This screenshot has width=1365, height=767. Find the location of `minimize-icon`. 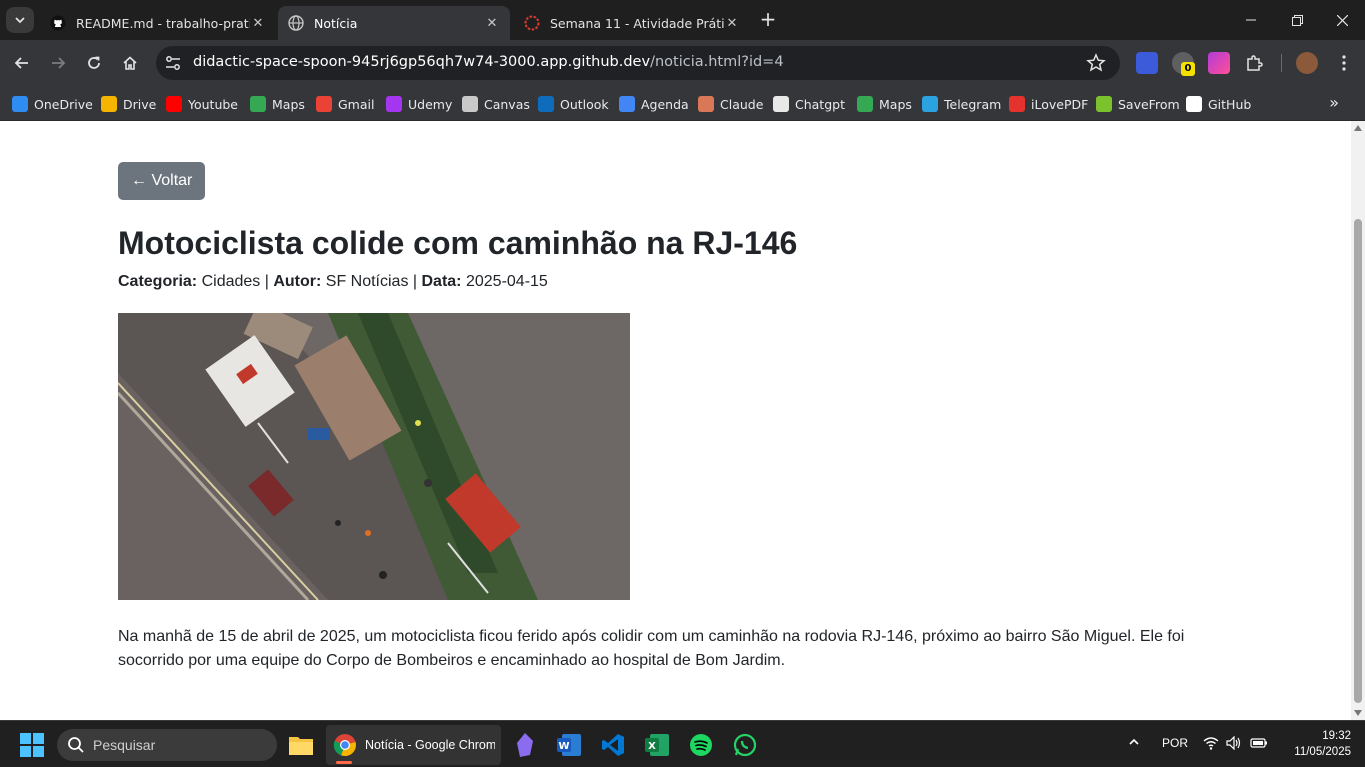

minimize-icon is located at coordinates (1251, 20).